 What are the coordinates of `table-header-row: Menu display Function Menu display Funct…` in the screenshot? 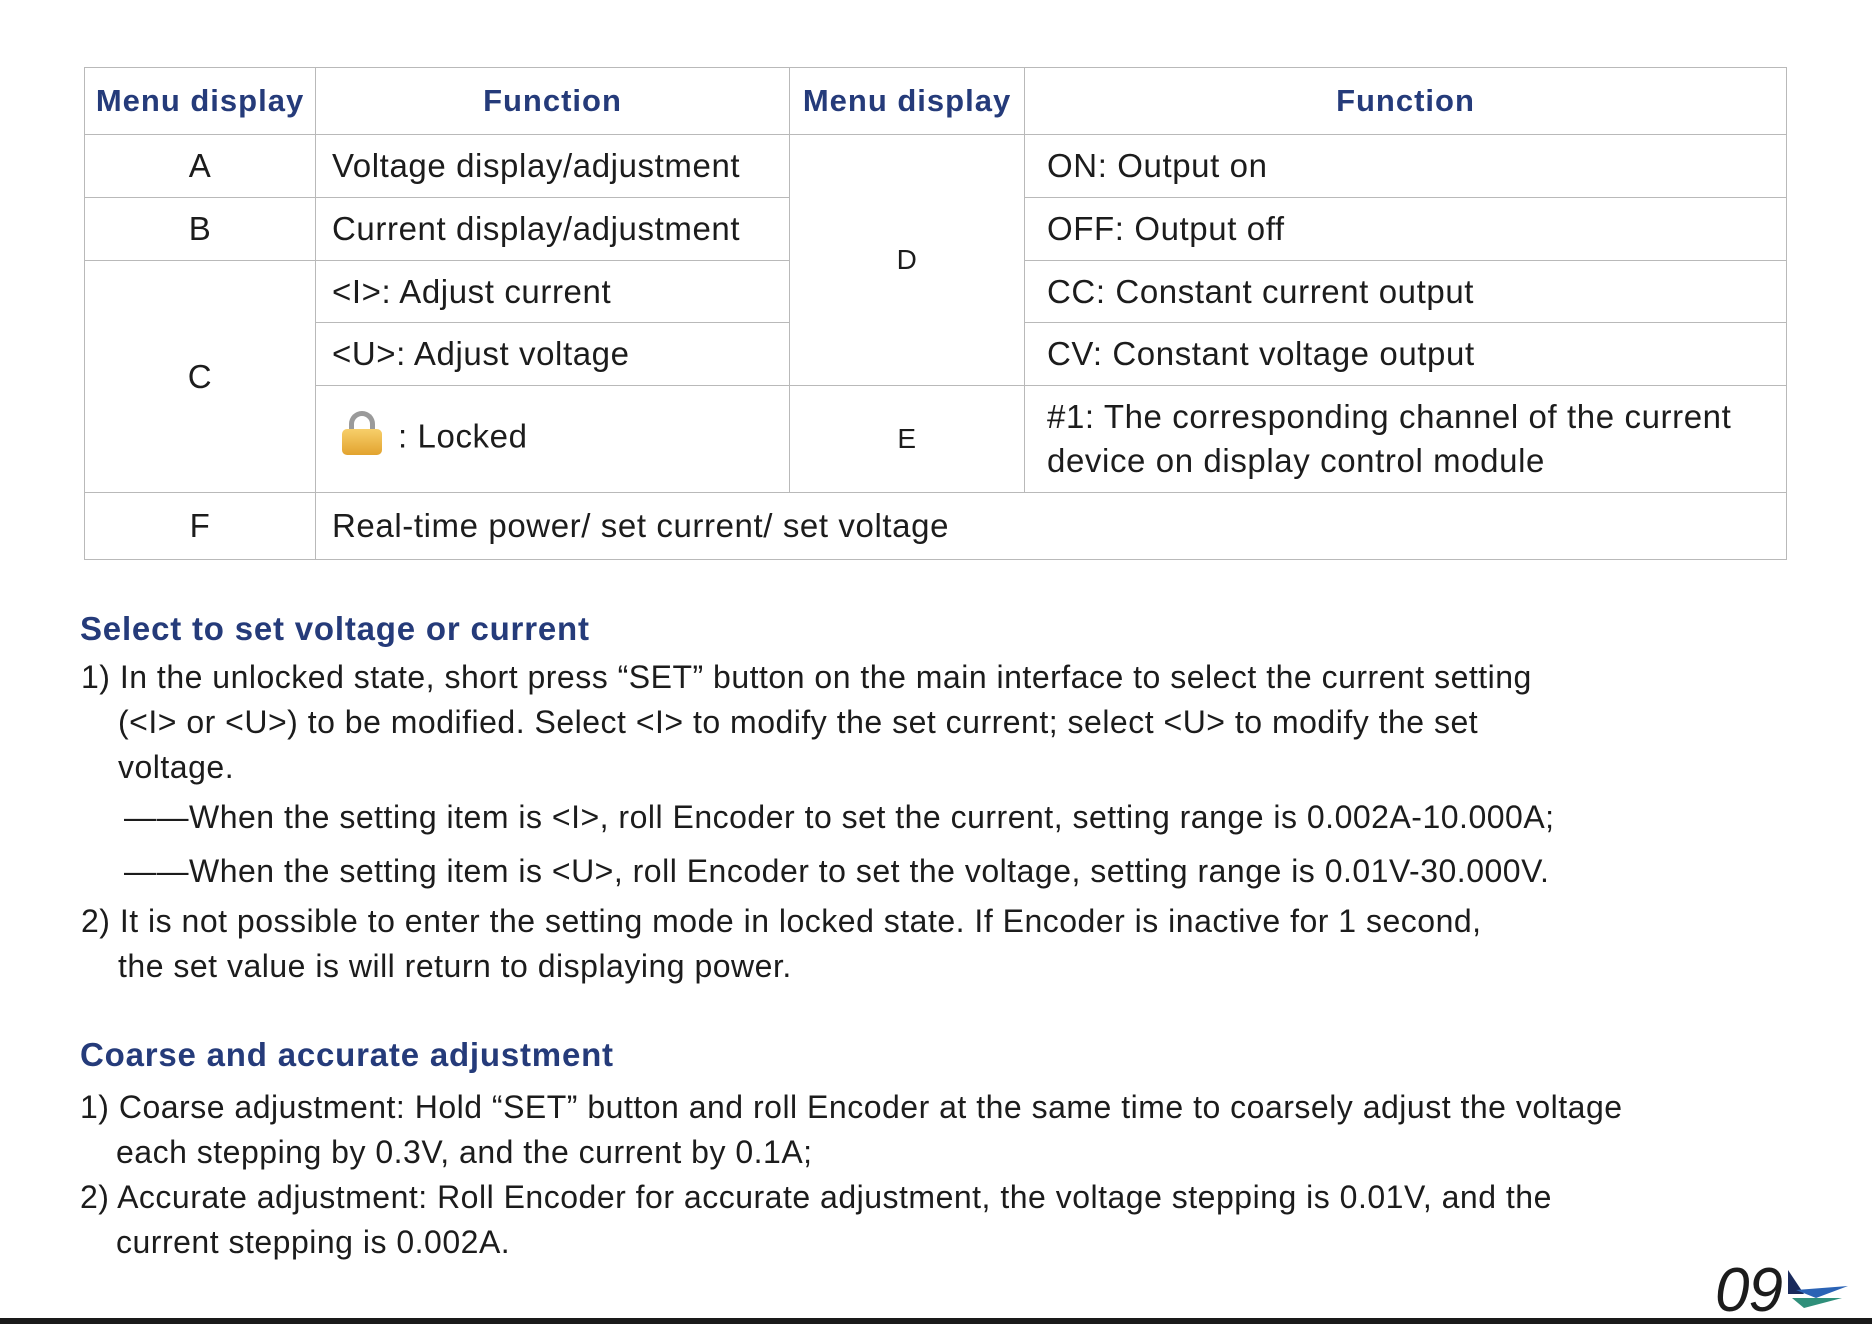 It's located at (935, 101).